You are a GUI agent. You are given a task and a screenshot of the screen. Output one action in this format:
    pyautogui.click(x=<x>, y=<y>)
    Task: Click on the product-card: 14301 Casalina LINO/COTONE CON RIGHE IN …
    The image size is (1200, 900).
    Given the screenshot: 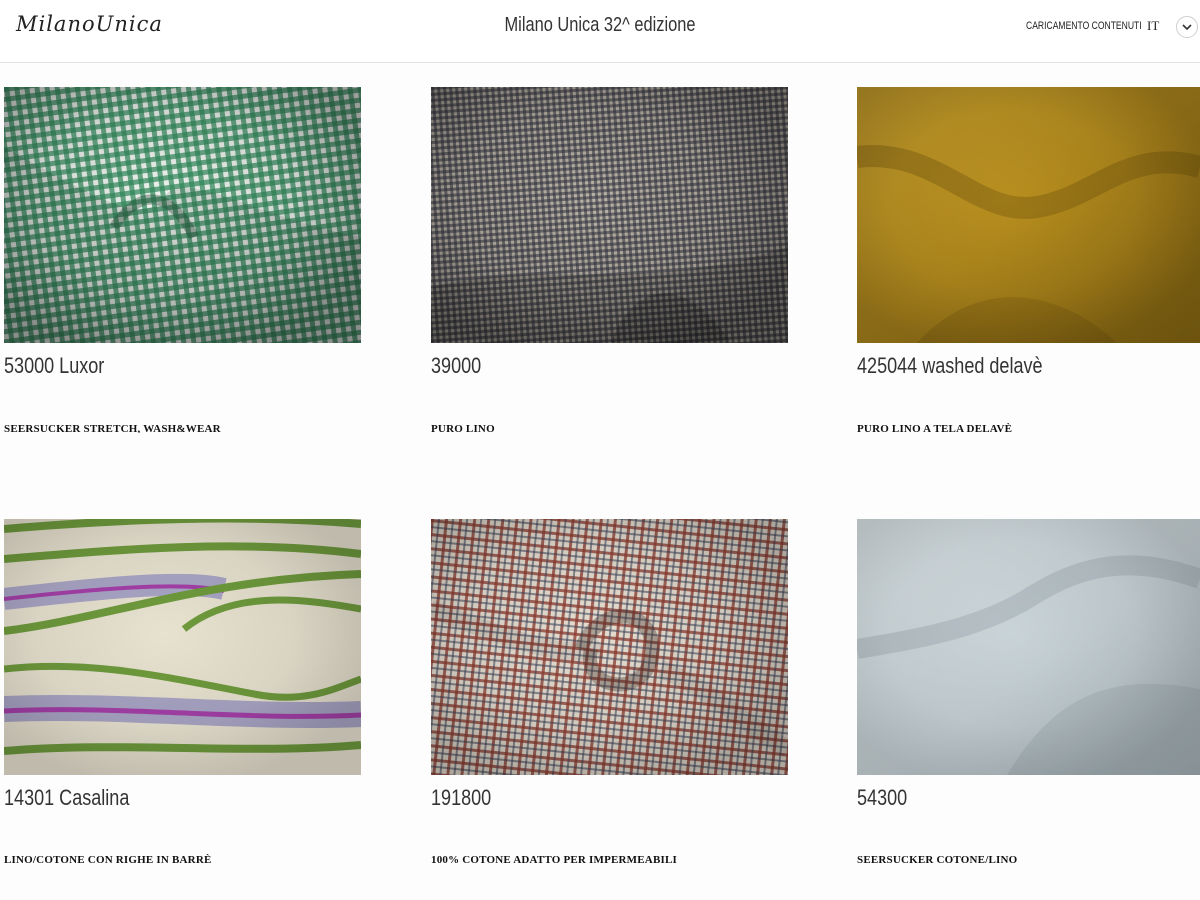 What is the action you would take?
    pyautogui.click(x=182, y=692)
    